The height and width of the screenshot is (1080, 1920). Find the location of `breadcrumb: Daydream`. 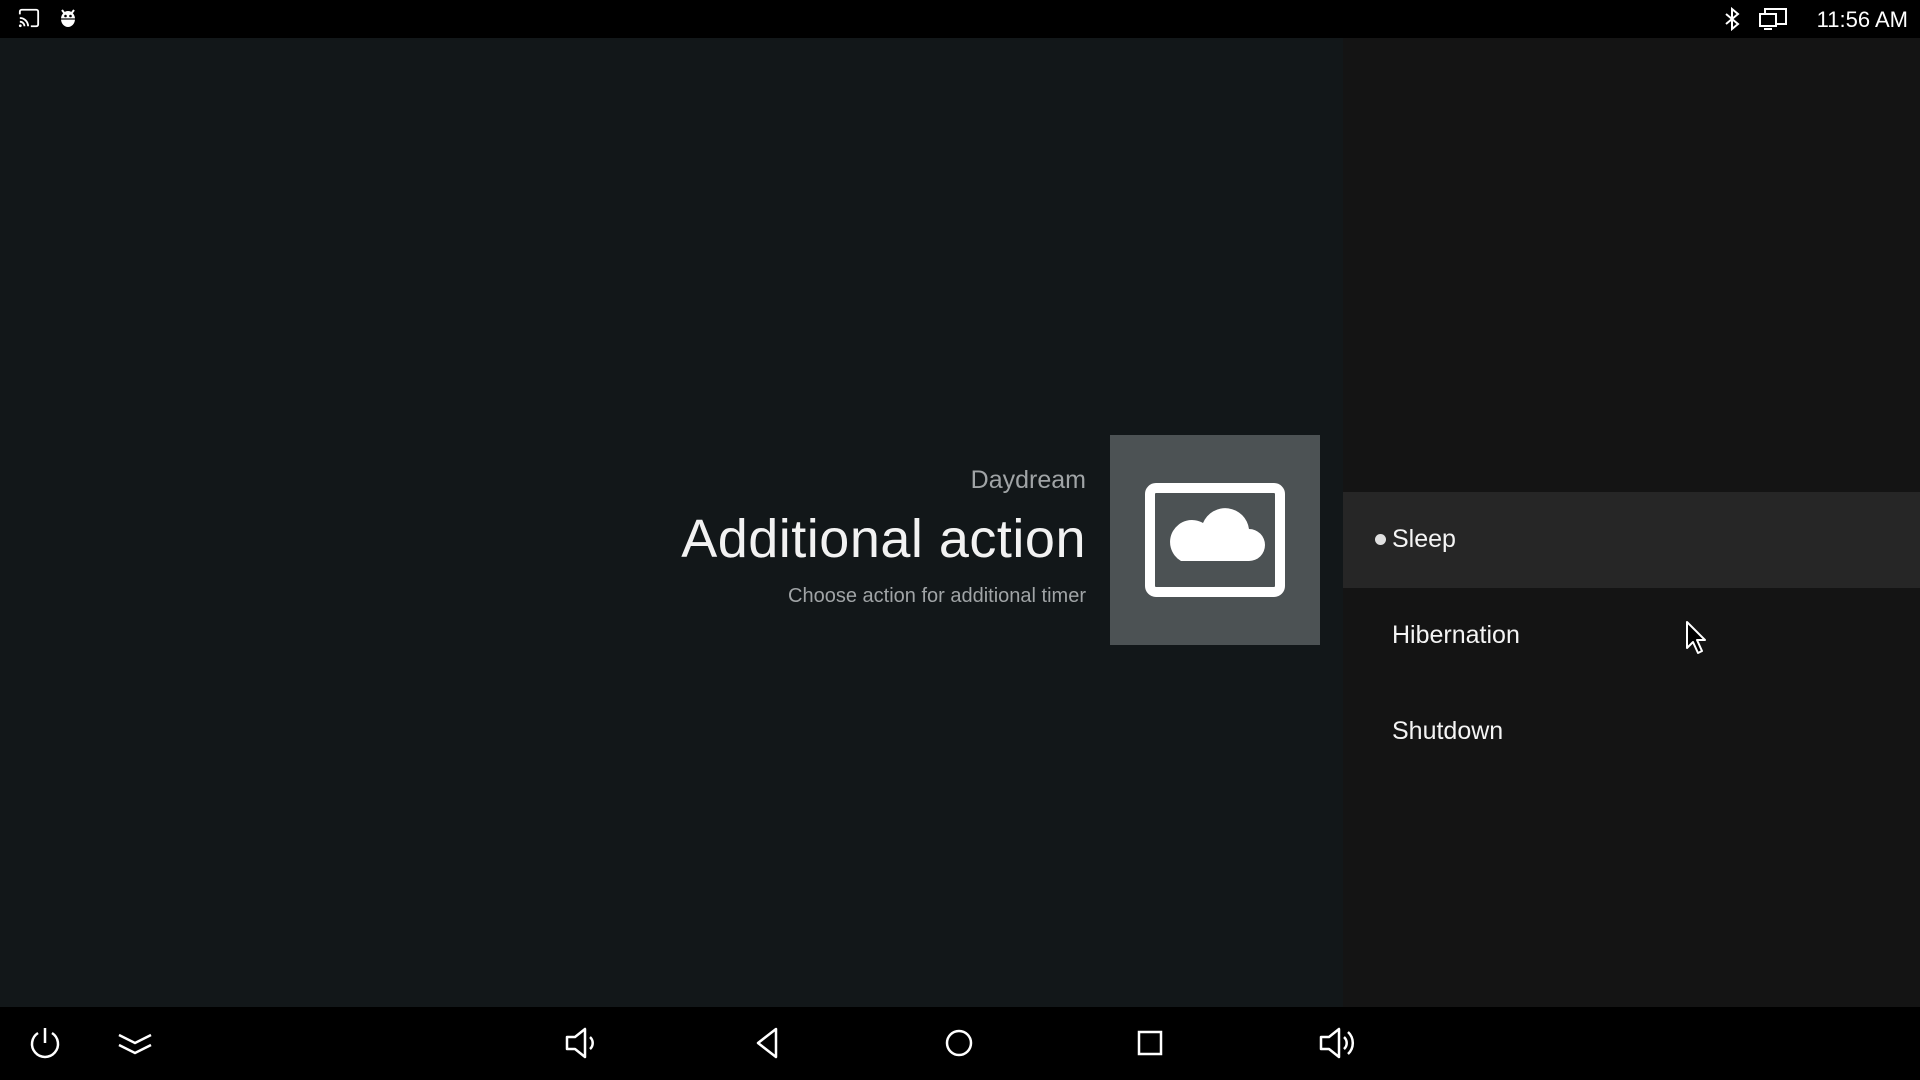

breadcrumb: Daydream is located at coordinates (1028, 480).